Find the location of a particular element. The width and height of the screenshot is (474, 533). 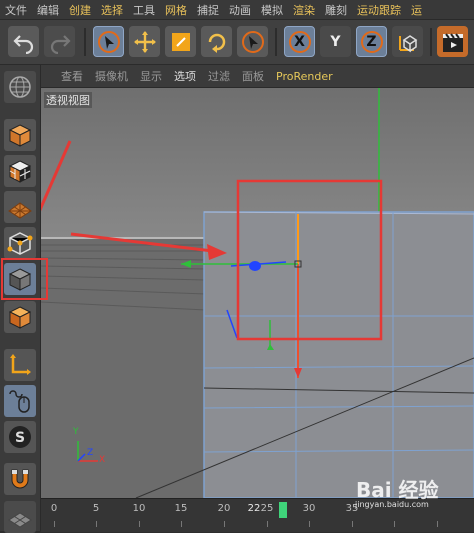

timeline-tick-10: 10 is located at coordinates (139, 508).